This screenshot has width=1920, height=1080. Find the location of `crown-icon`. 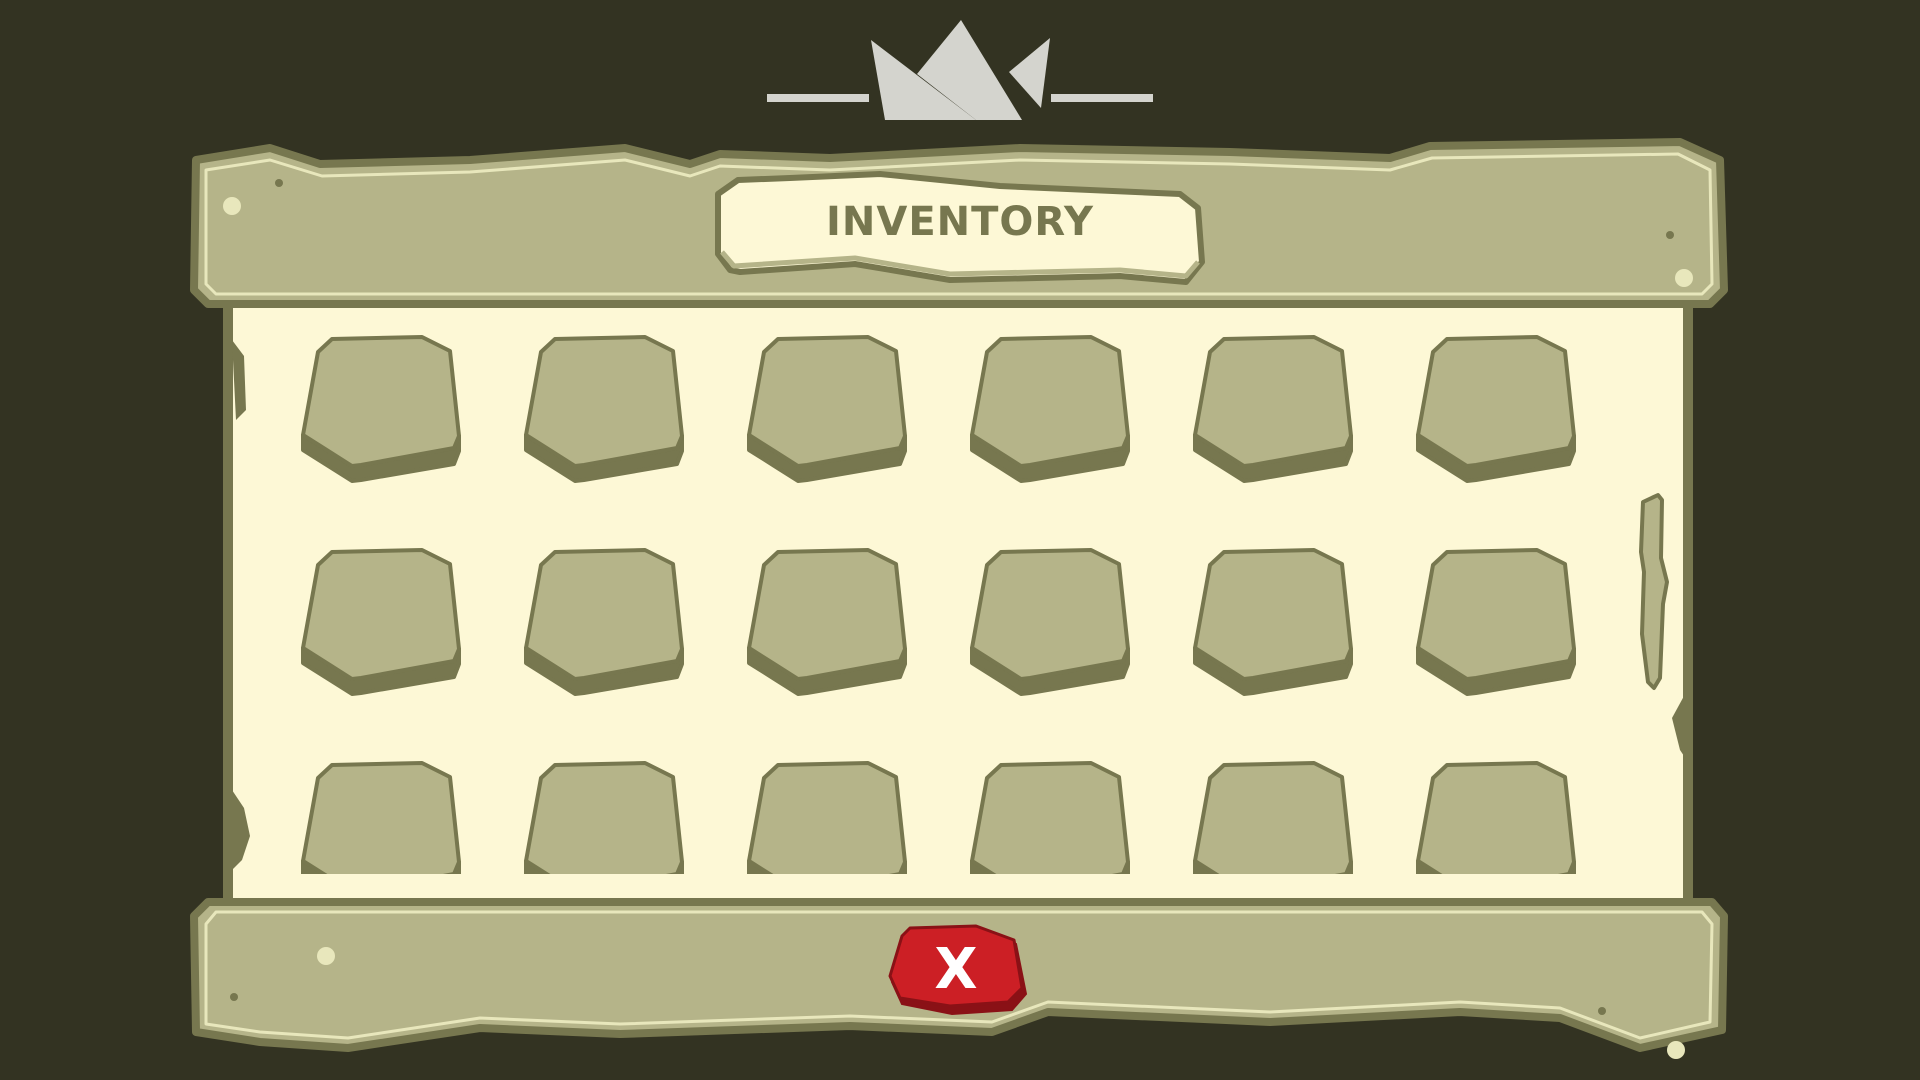

crown-icon is located at coordinates (960, 70).